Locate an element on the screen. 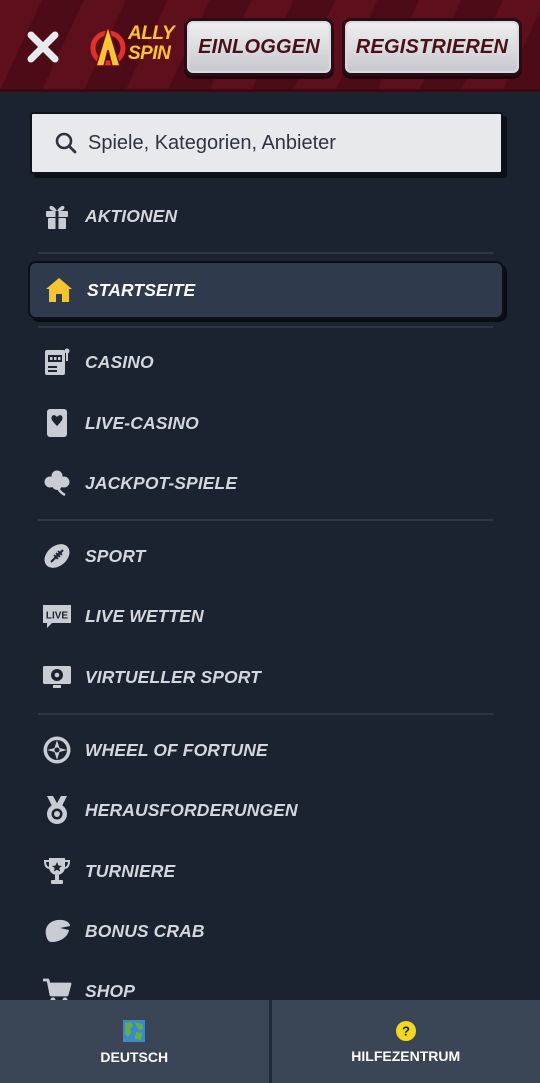 This screenshot has height=1083, width=540. menu-item-label: JACKPOT-SPIELE is located at coordinates (161, 482).